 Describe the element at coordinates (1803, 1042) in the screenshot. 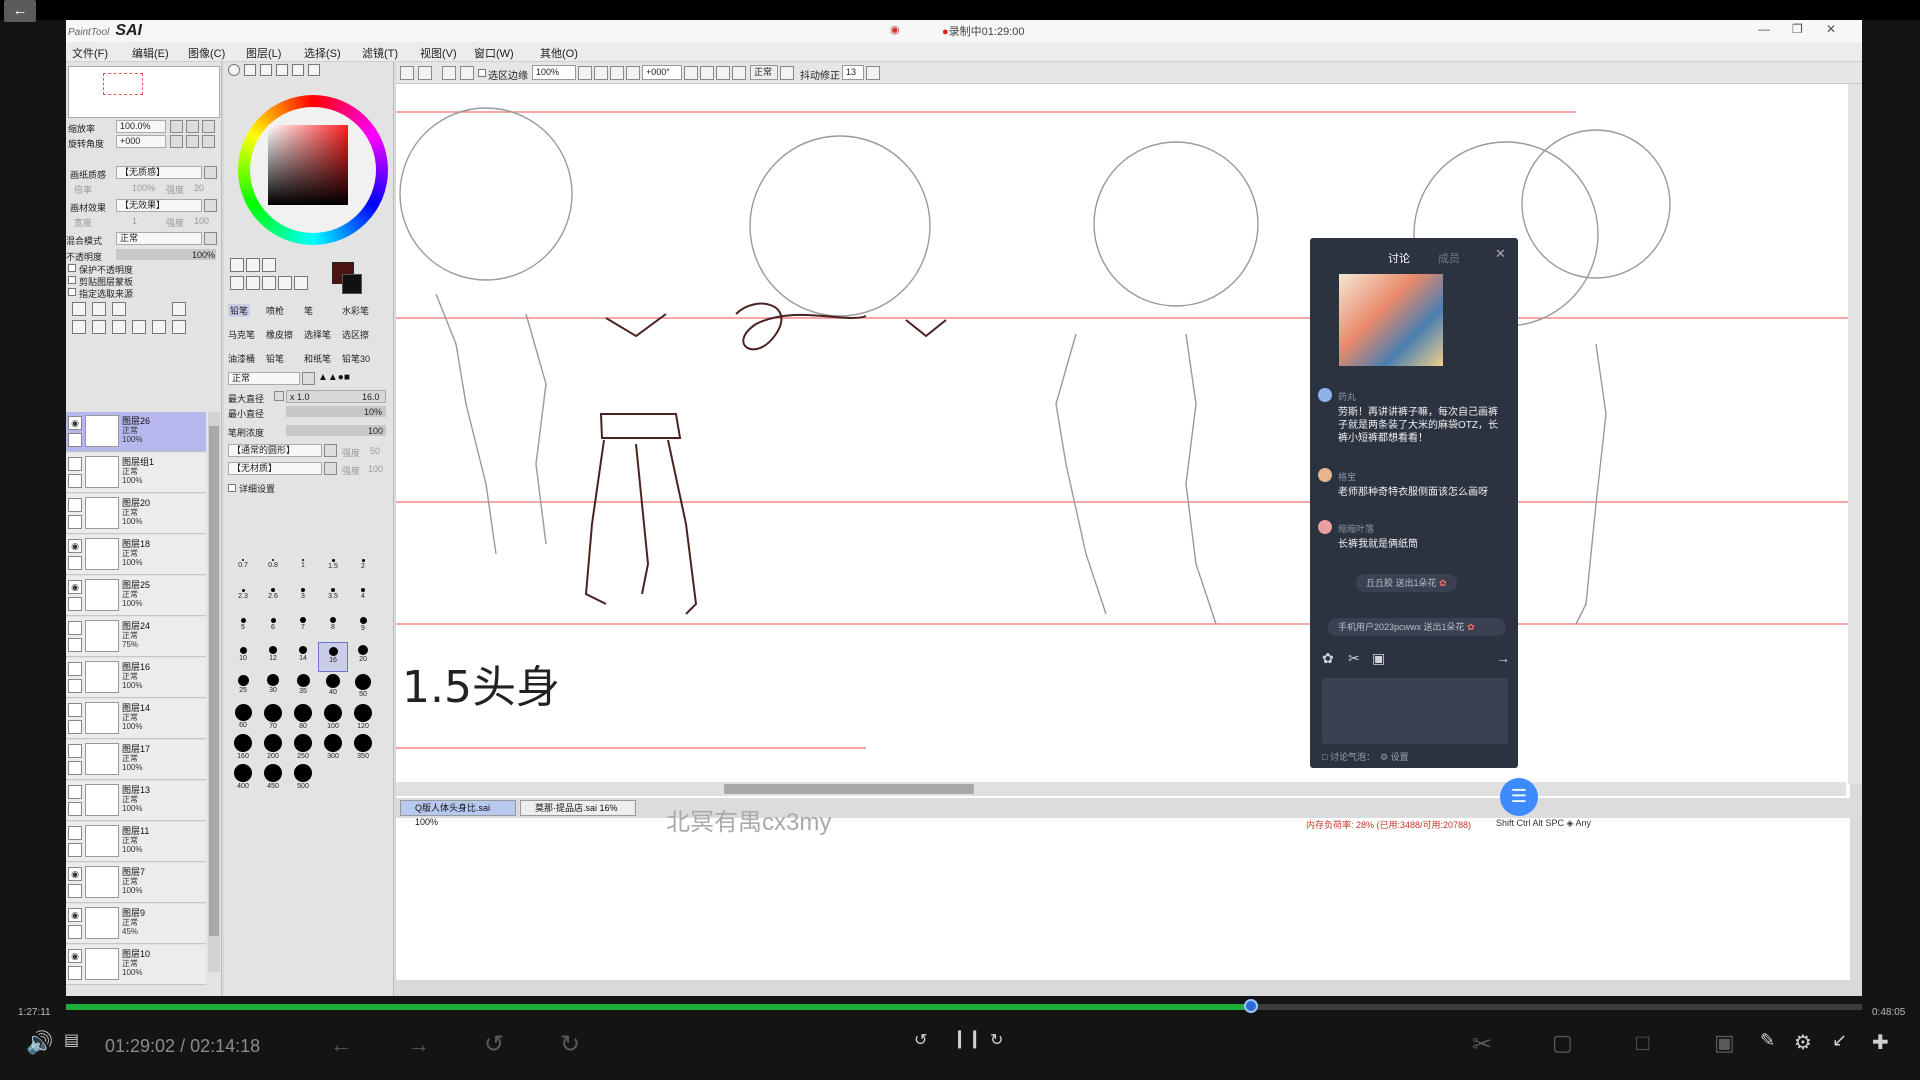

I see `gear-icon: ⚙` at that location.